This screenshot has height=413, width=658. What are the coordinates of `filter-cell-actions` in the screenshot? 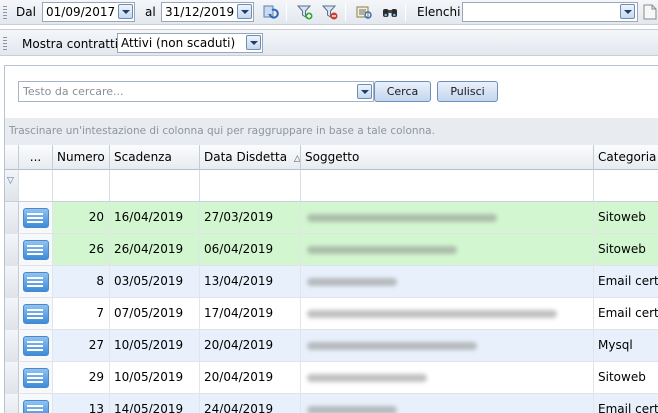 It's located at (36, 185).